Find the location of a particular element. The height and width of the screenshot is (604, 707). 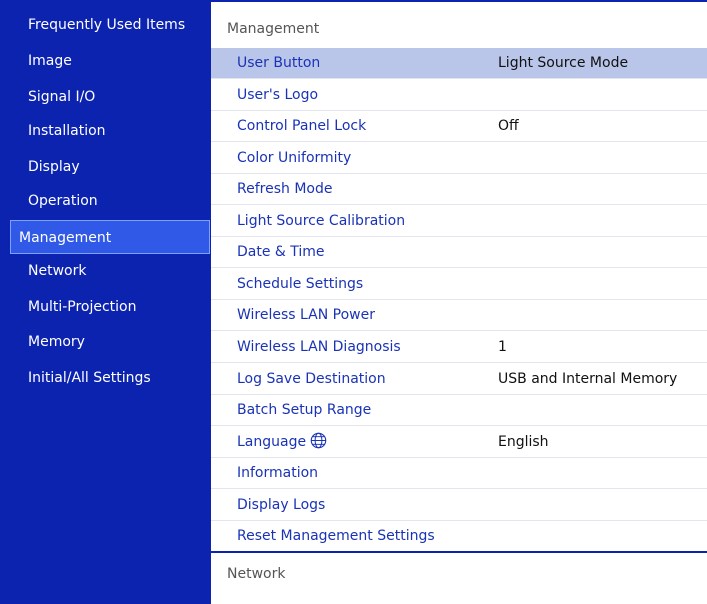

menu-row-user-button: User Button Light Source Mode is located at coordinates (459, 63).